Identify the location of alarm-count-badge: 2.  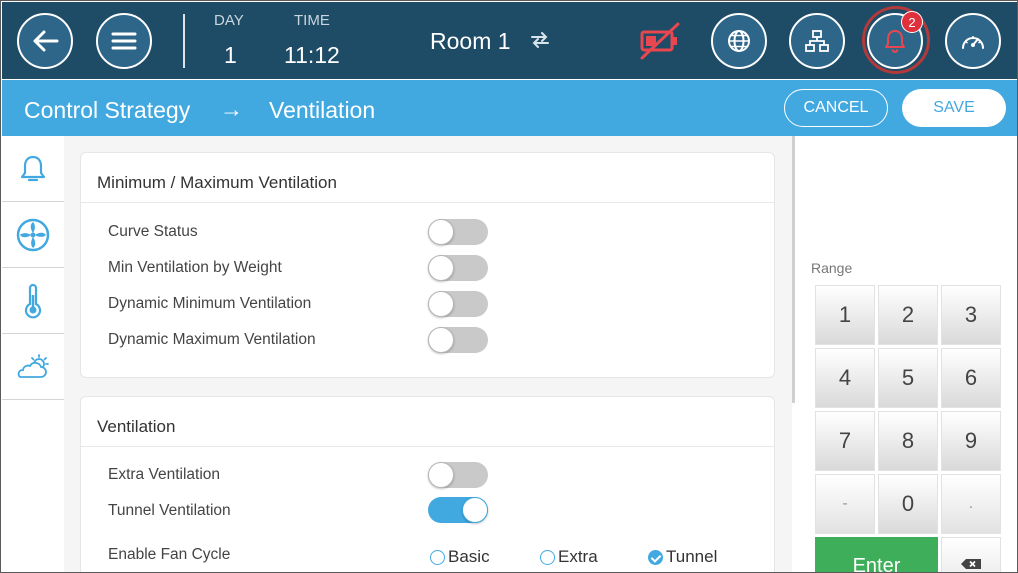
(912, 22).